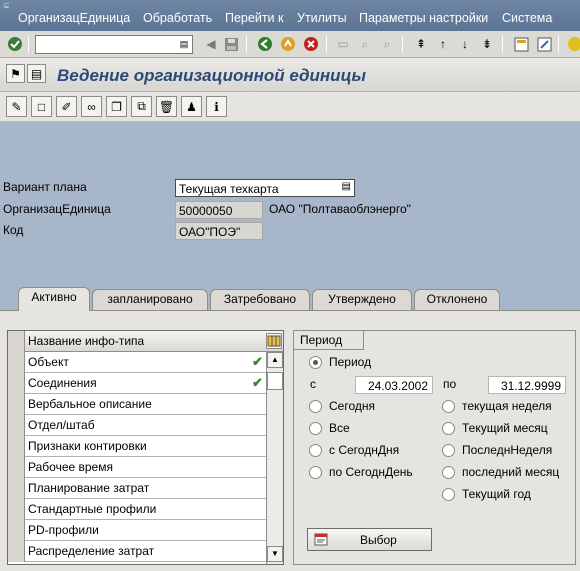 The image size is (580, 571). I want to click on first-page-icon: ⇞, so click(421, 44).